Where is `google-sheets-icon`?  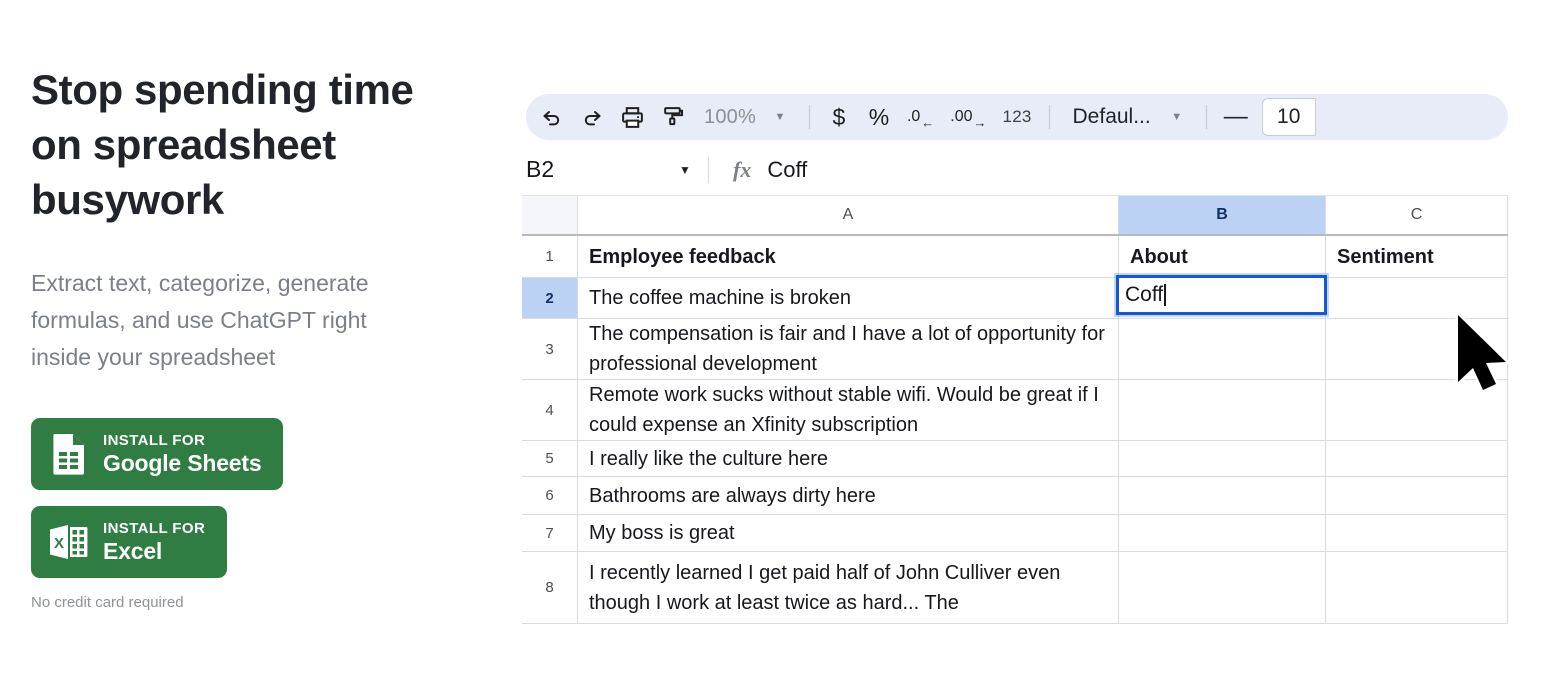 google-sheets-icon is located at coordinates (69, 454).